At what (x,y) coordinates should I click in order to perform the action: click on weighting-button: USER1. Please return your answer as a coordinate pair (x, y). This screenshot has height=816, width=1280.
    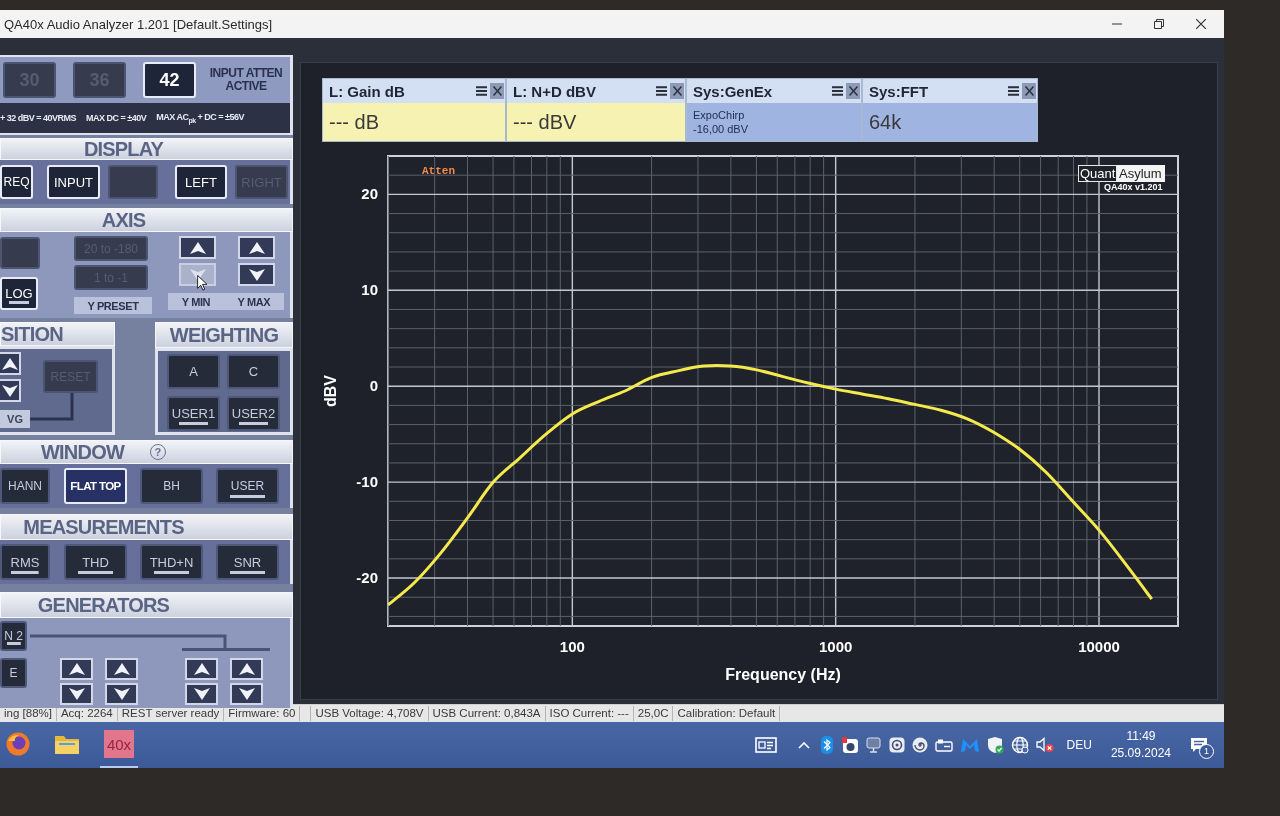
    Looking at the image, I should click on (193, 413).